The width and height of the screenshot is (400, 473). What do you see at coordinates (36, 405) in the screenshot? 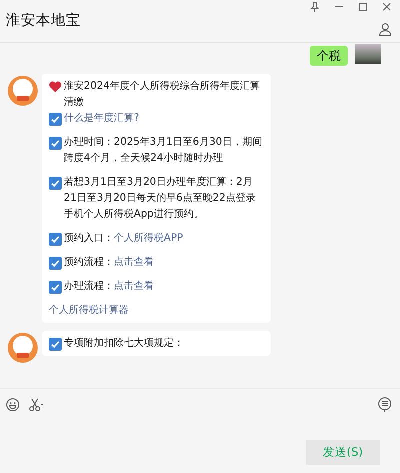
I see `scissors-icon` at bounding box center [36, 405].